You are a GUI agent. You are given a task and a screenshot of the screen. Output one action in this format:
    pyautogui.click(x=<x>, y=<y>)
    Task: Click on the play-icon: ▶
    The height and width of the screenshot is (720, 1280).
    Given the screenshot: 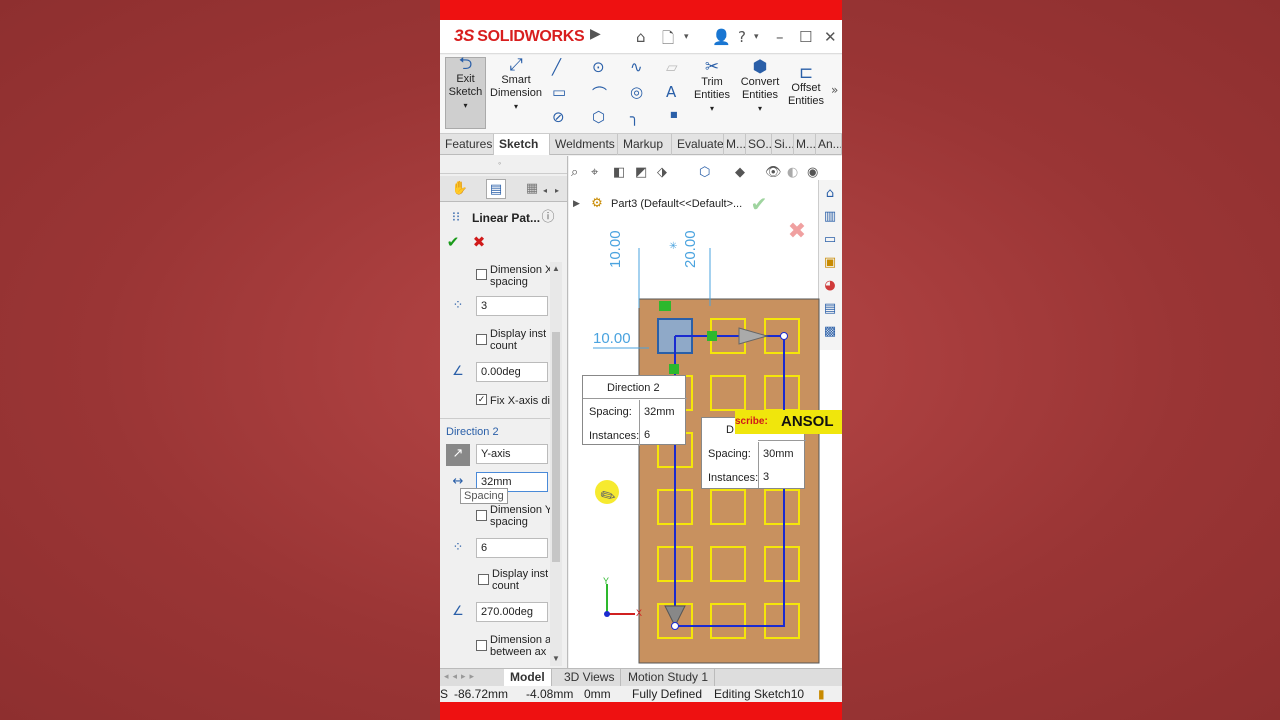 What is the action you would take?
    pyautogui.click(x=595, y=34)
    